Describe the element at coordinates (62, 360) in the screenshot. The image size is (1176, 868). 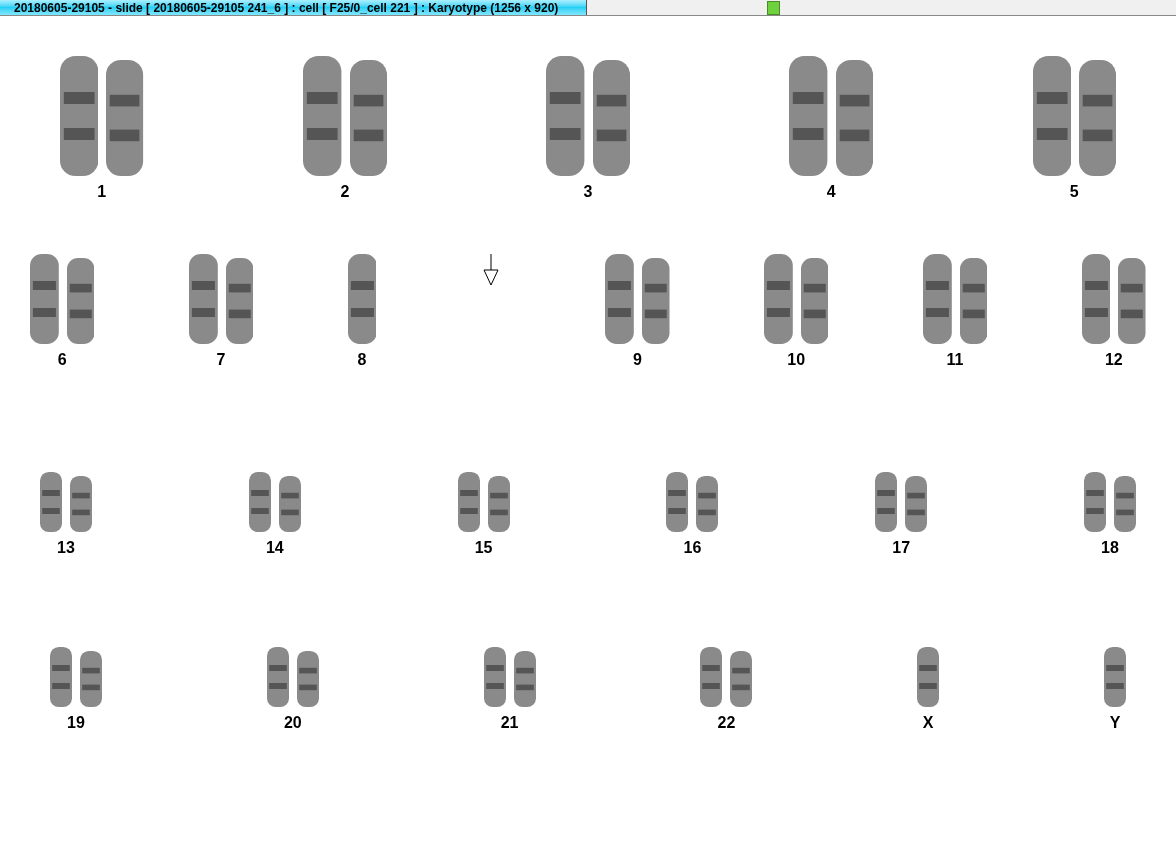
I see `chromosome-number: 6` at that location.